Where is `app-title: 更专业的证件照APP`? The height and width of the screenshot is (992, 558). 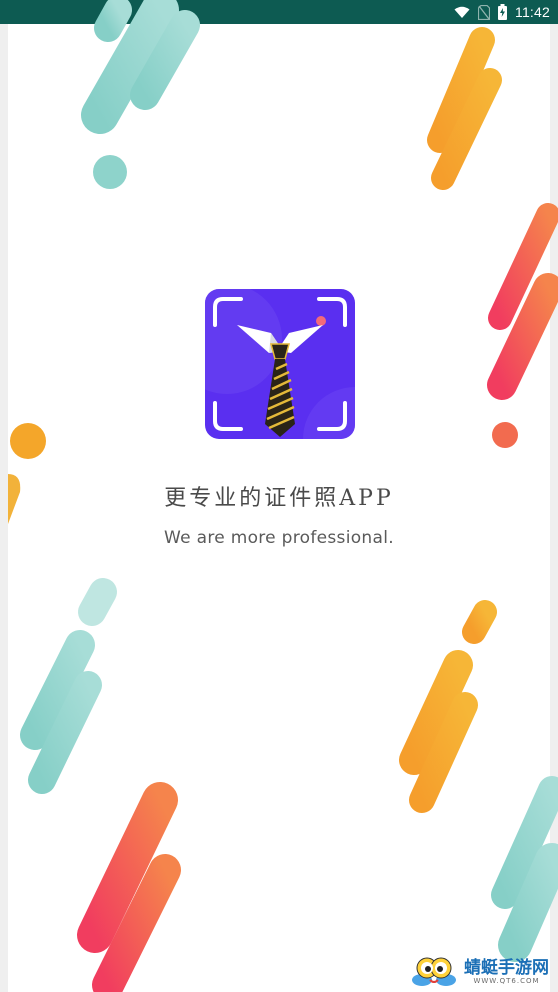 app-title: 更专业的证件照APP is located at coordinates (279, 498).